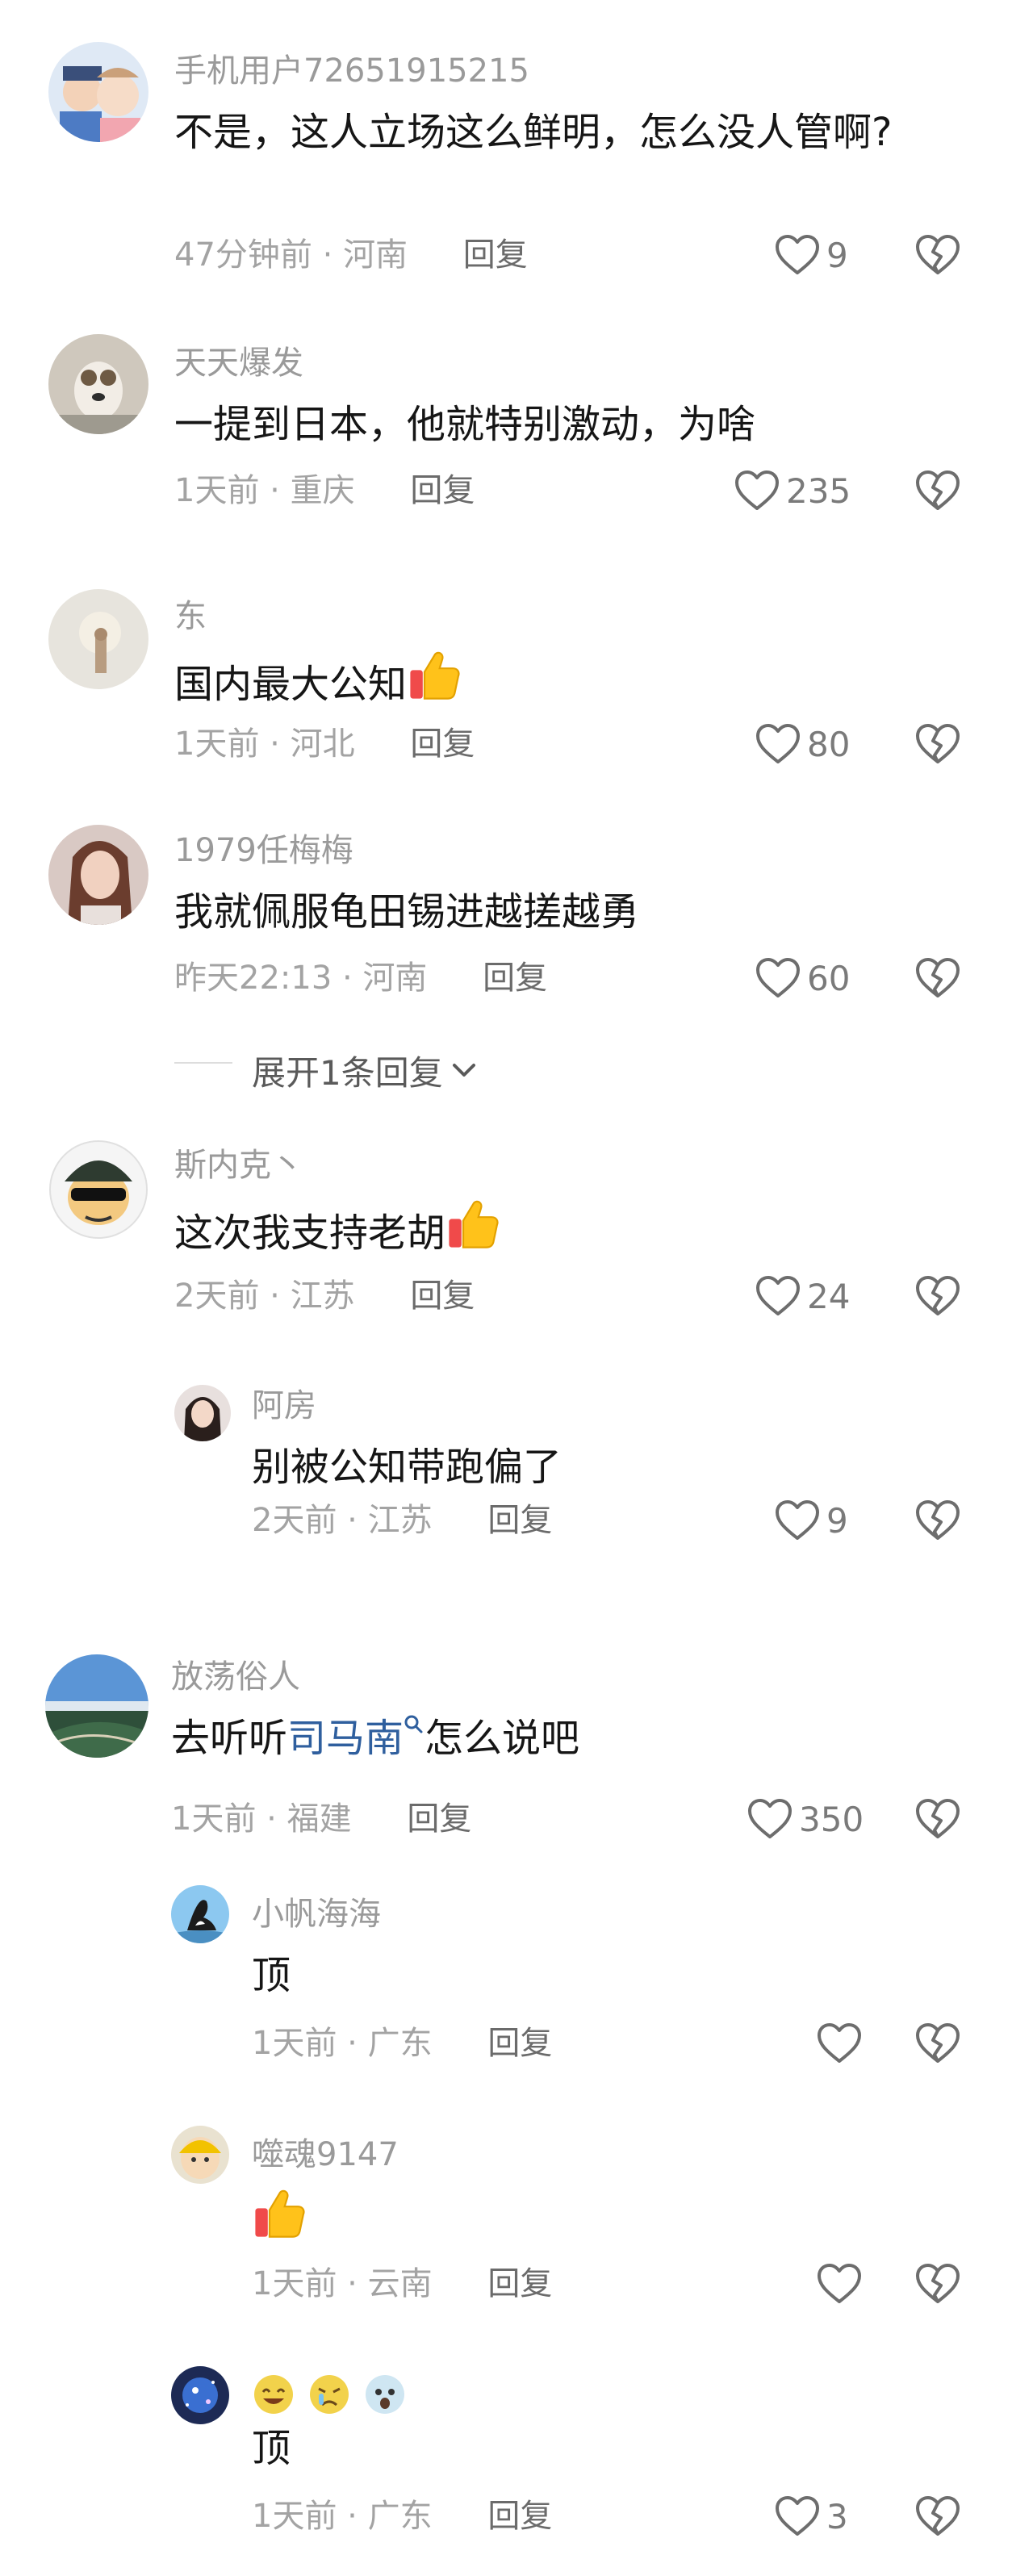 Image resolution: width=1033 pixels, height=2576 pixels. What do you see at coordinates (229, 1738) in the screenshot?
I see `comment-text-content: 去听听` at bounding box center [229, 1738].